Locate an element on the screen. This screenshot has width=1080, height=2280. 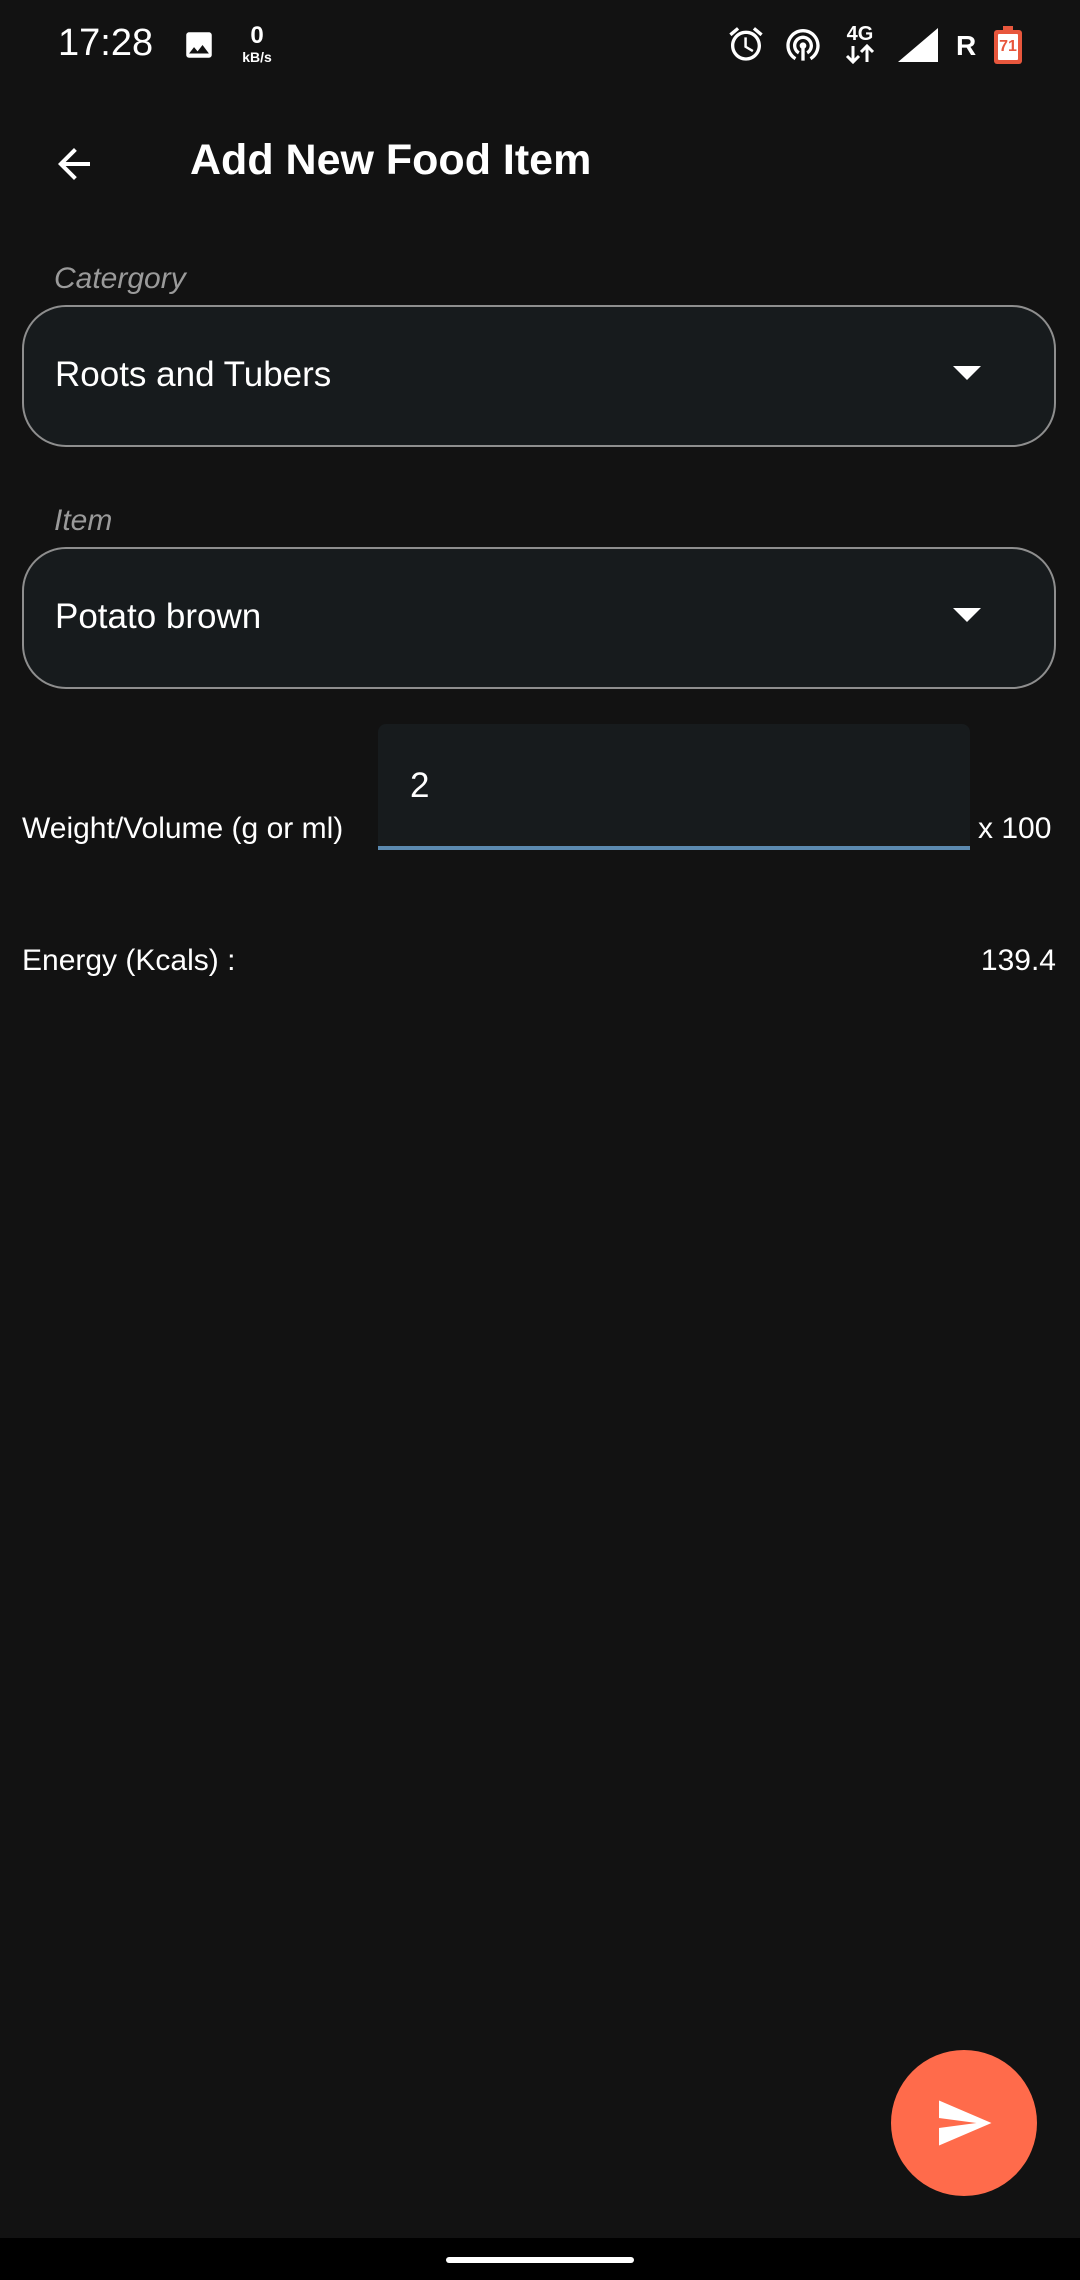
category-label: Catergory is located at coordinates (120, 278).